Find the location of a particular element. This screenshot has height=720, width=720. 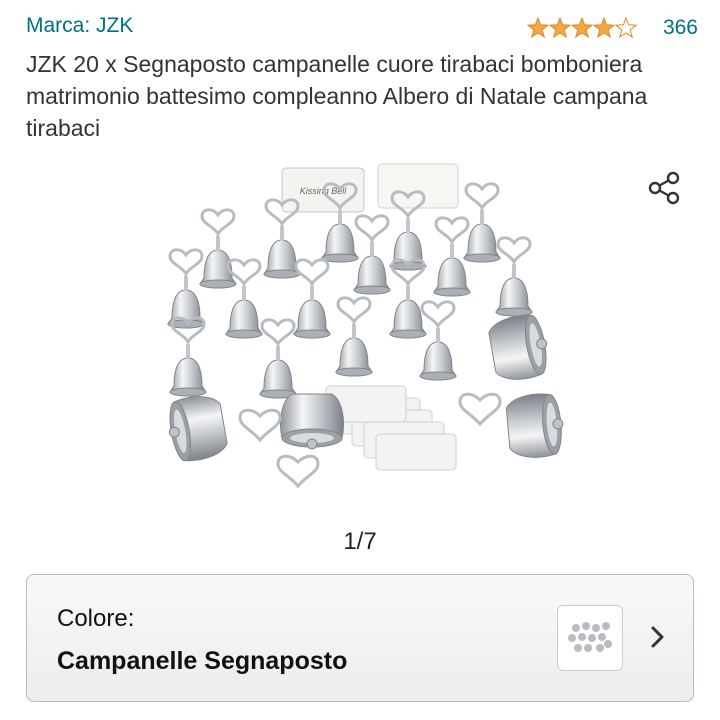

image-counter: 1/7 is located at coordinates (360, 541).